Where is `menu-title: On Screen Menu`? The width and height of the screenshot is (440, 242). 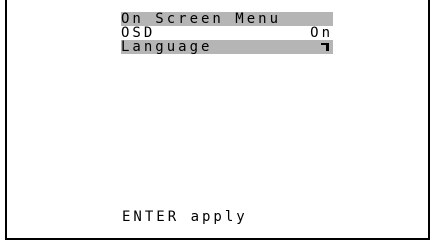
menu-title: On Screen Menu is located at coordinates (201, 19).